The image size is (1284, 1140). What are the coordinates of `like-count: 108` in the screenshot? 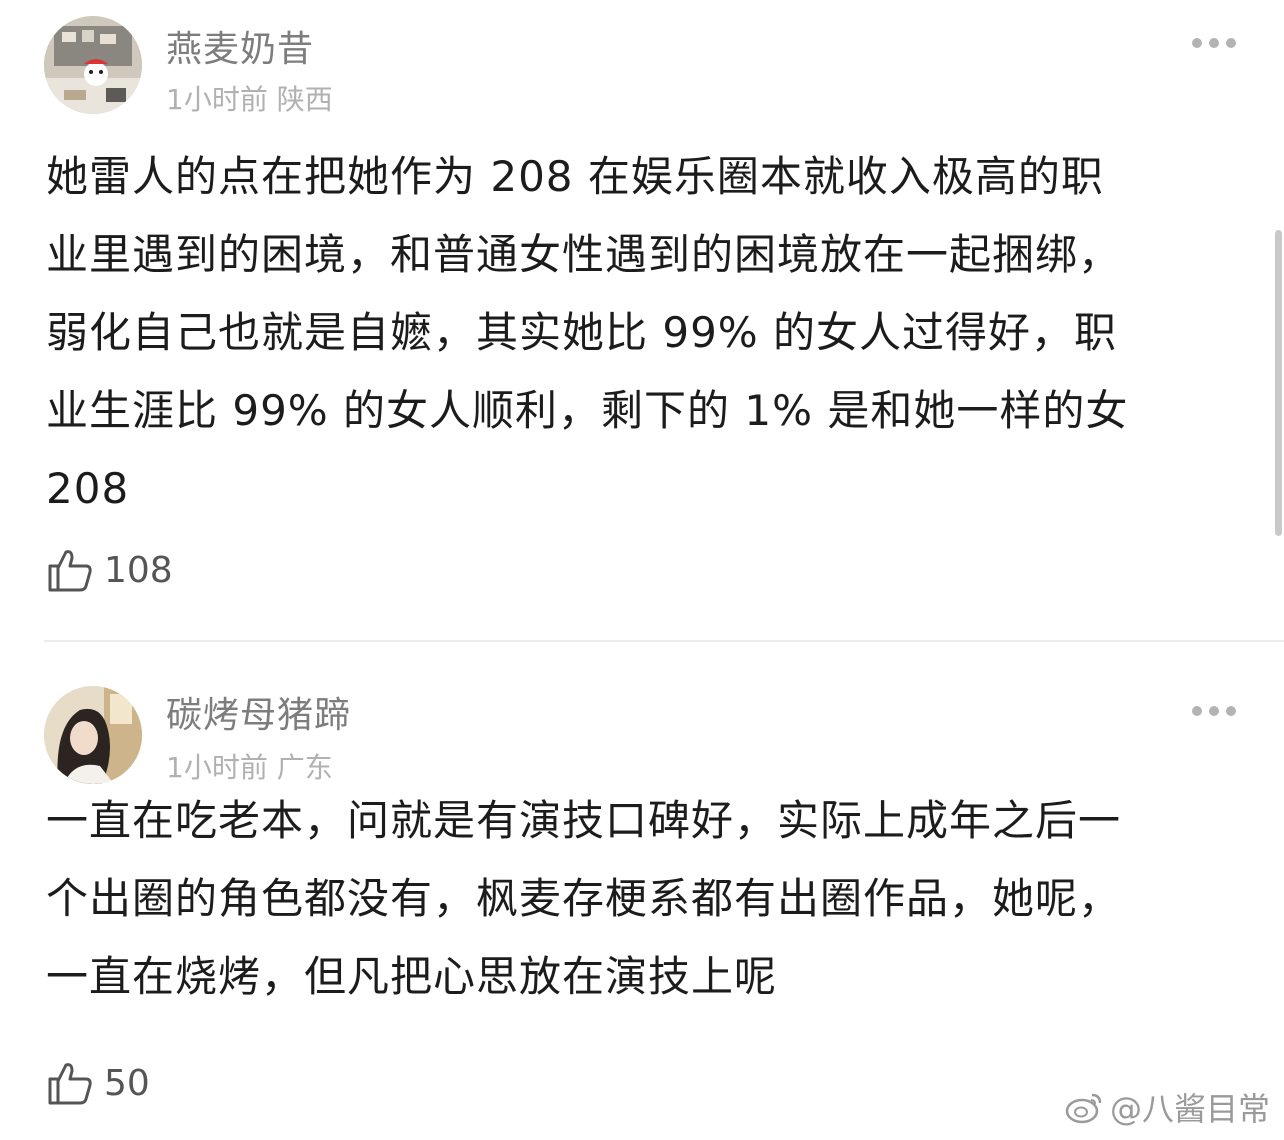 It's located at (138, 570).